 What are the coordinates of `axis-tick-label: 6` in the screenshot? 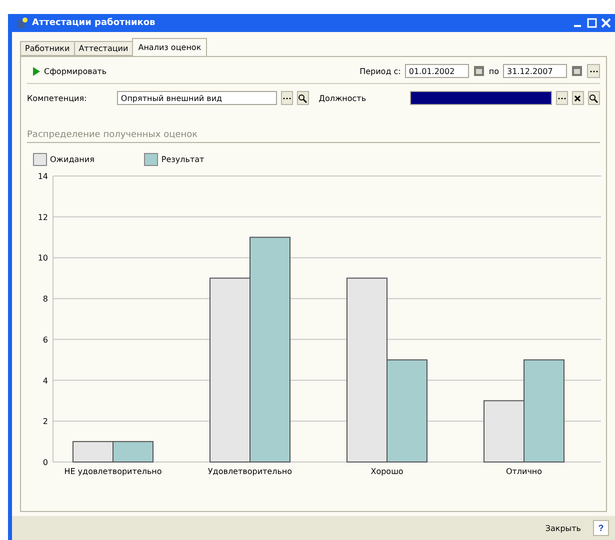 It's located at (45, 339).